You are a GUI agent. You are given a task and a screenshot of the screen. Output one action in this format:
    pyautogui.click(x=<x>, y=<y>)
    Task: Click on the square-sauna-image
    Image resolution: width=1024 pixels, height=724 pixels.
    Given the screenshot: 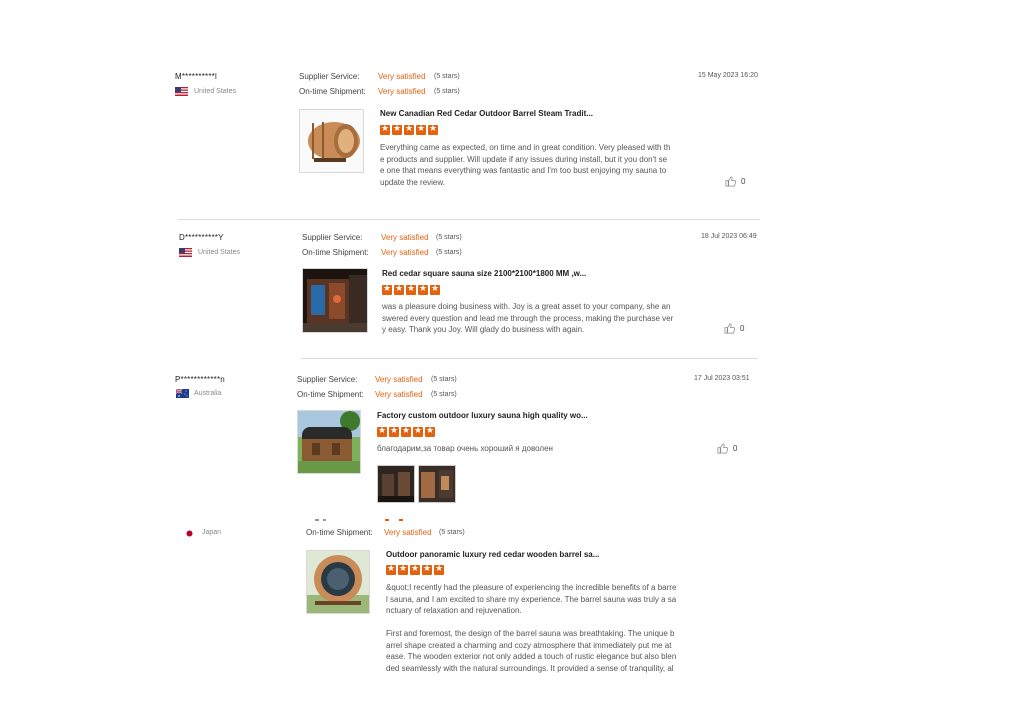 What is the action you would take?
    pyautogui.click(x=335, y=300)
    